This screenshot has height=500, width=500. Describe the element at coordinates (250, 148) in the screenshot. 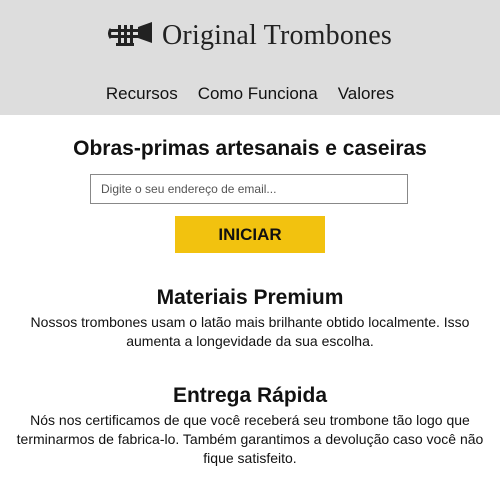

I see `hero-title: Obras-primas artesanais e caseiras` at that location.